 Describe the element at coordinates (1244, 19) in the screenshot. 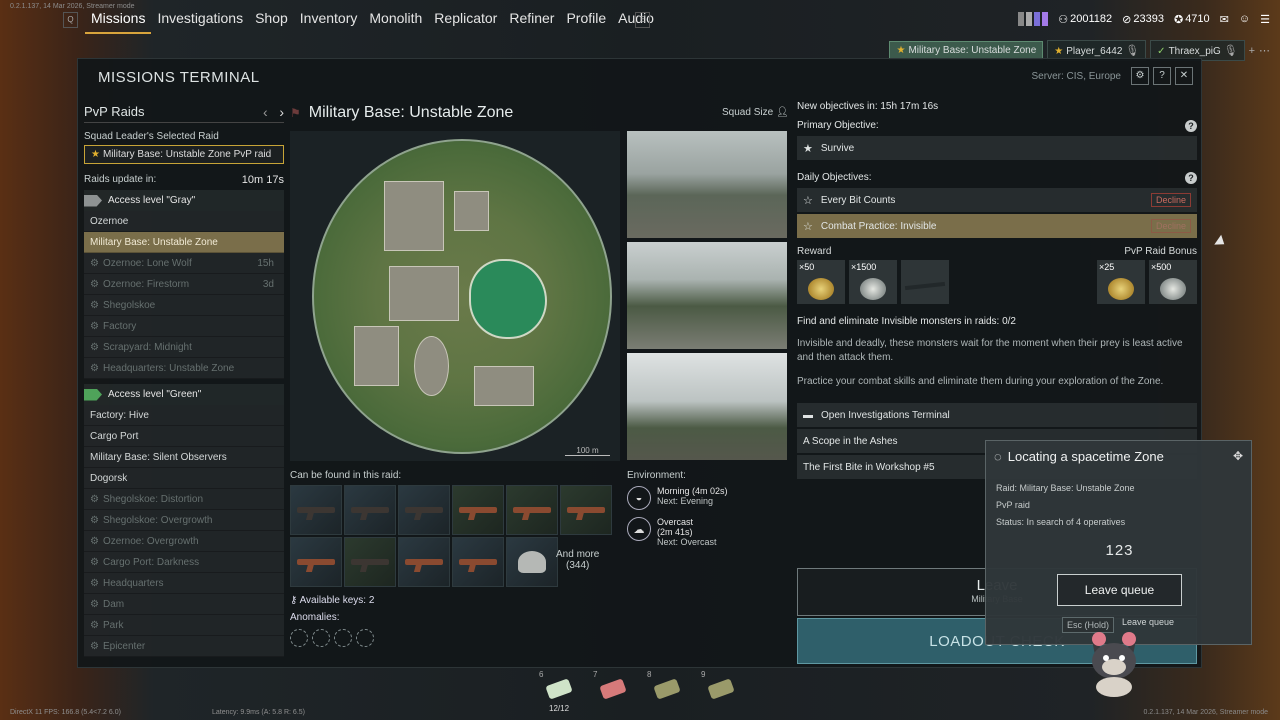

I see `friends-icon: ☺` at that location.